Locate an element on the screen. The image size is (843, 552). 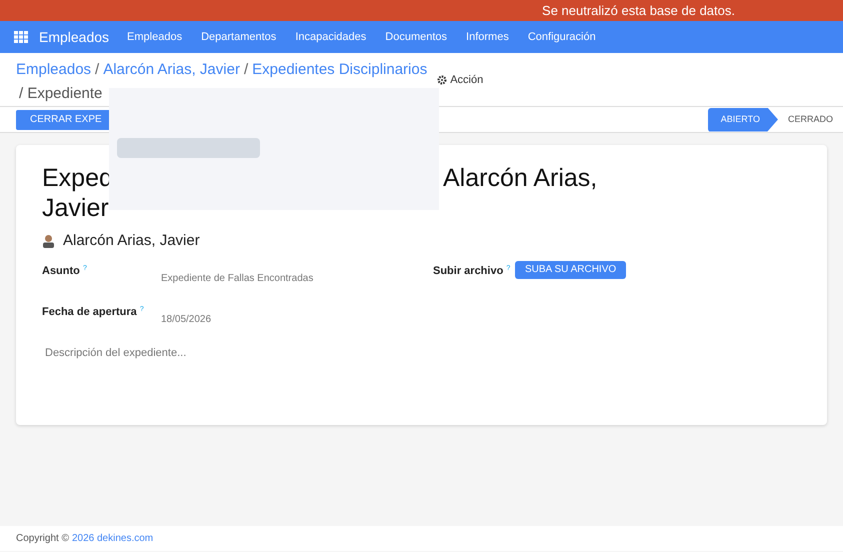
field-value: 18/05/2026 is located at coordinates (186, 319).